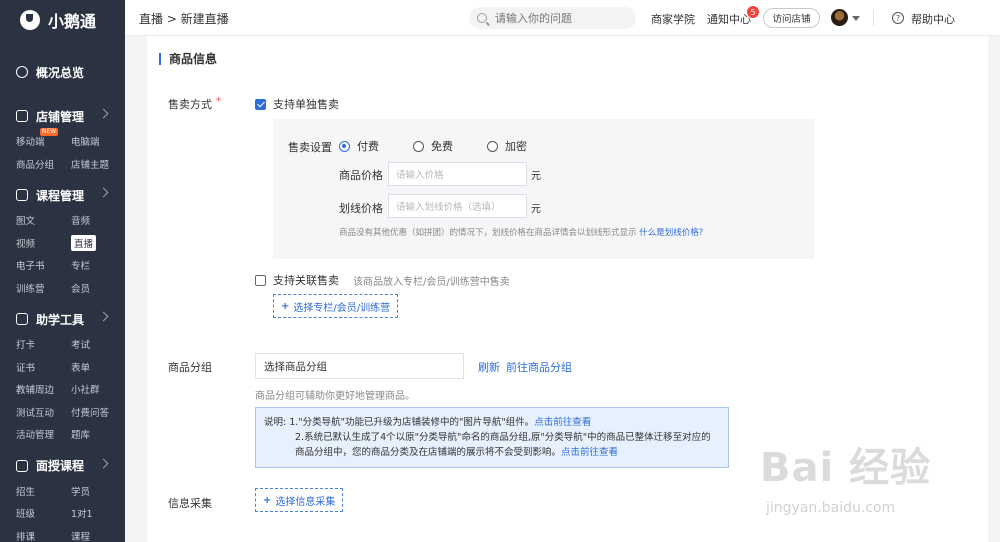 This screenshot has height=542, width=1000. Describe the element at coordinates (43, 220) in the screenshot. I see `sidebar-item-article: 图文` at that location.